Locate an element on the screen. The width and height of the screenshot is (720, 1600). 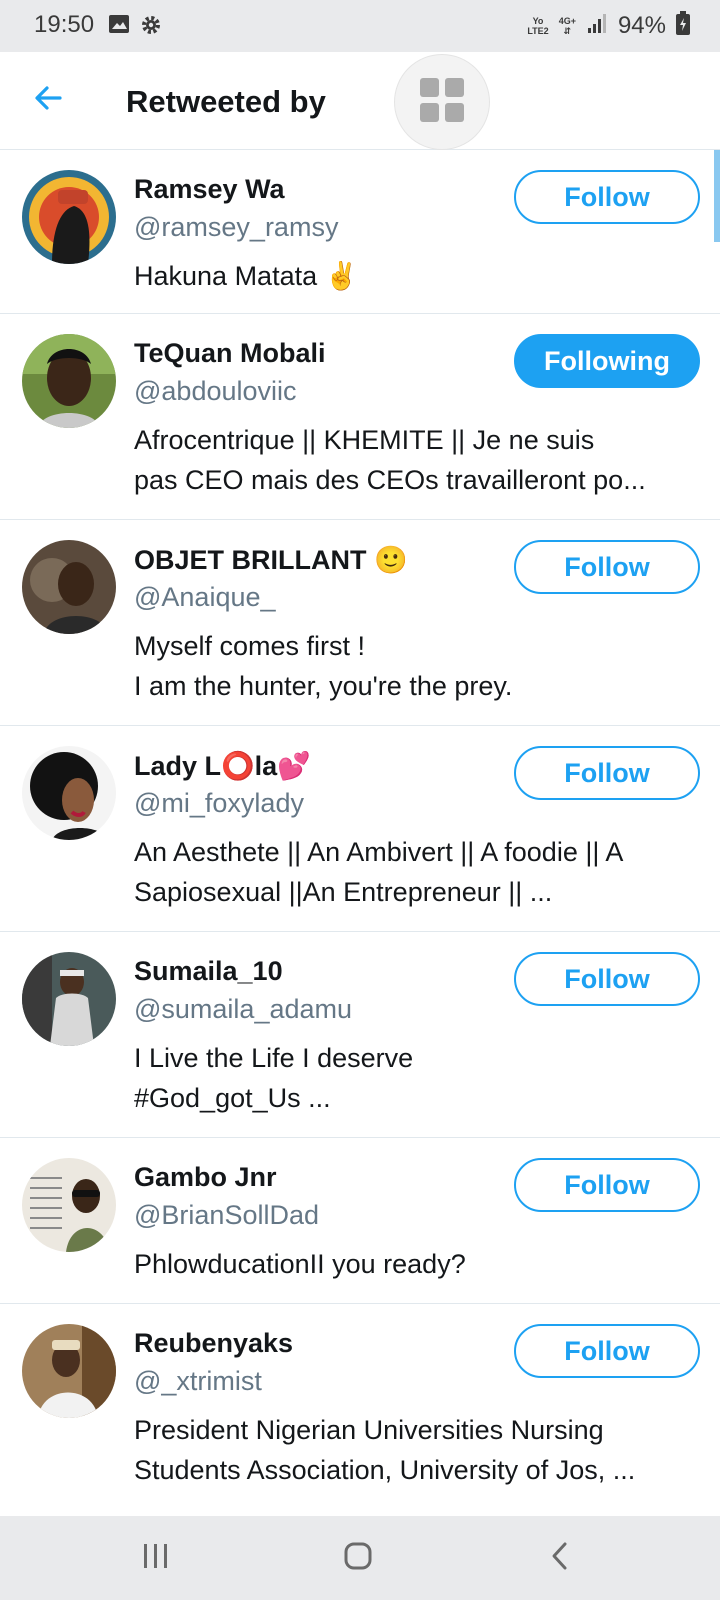
recents-button is located at coordinates (156, 1558).